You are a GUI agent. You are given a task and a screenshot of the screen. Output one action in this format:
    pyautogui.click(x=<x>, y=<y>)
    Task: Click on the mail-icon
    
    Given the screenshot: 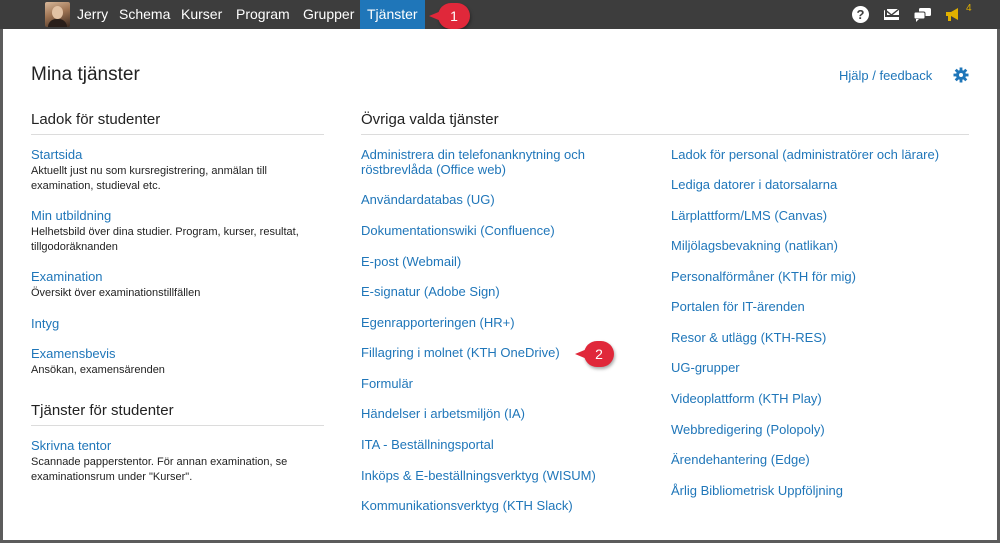 What is the action you would take?
    pyautogui.click(x=891, y=14)
    